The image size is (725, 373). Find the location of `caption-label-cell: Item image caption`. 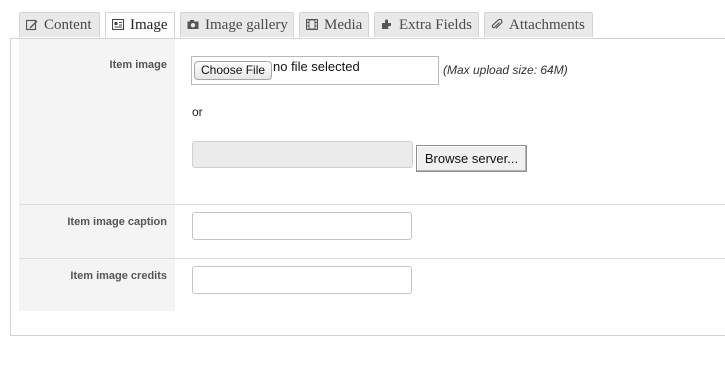

caption-label-cell: Item image caption is located at coordinates (97, 231).